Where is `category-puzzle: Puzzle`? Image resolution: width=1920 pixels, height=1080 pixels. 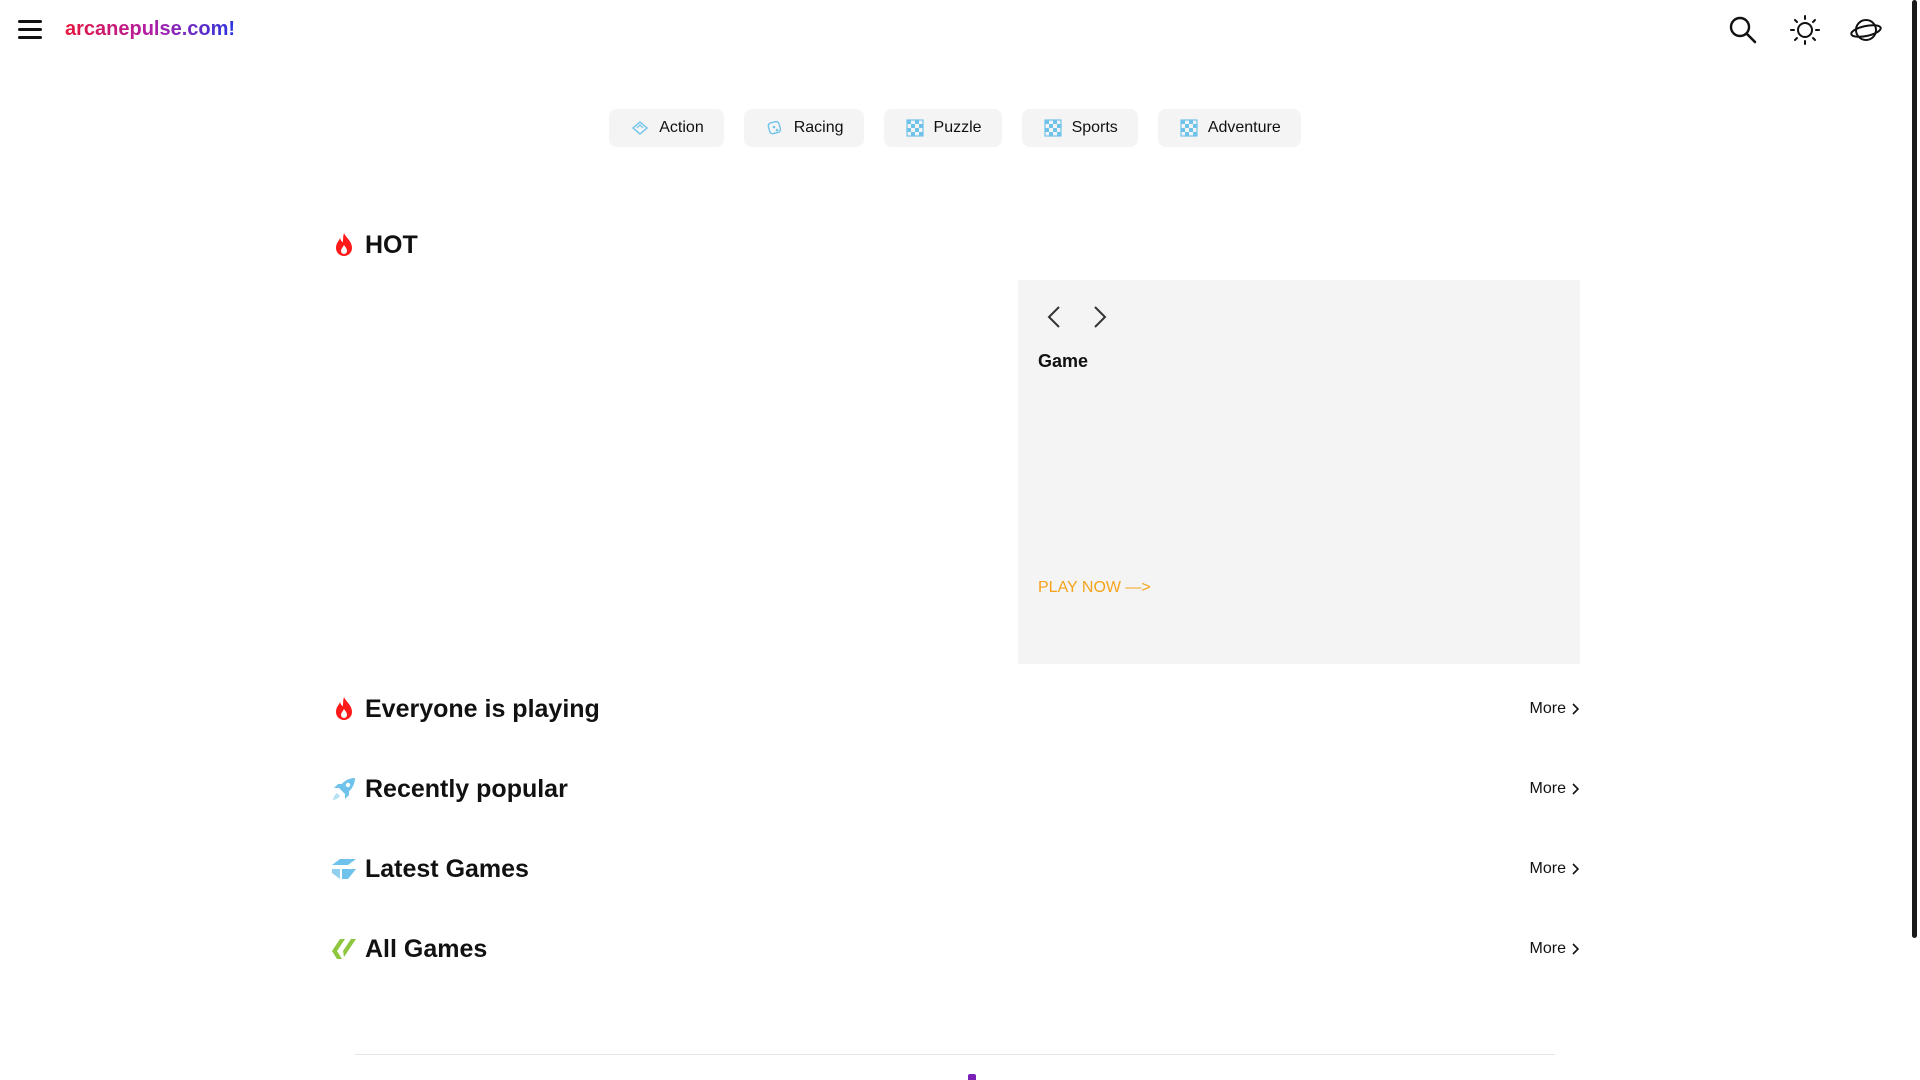 category-puzzle: Puzzle is located at coordinates (942, 128).